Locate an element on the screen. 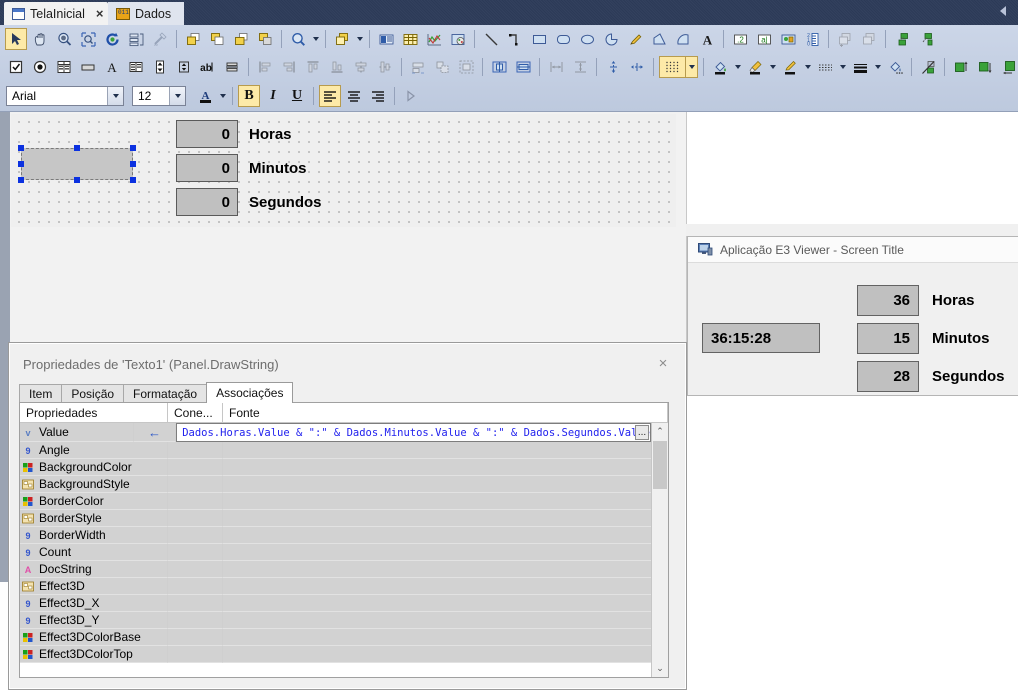 This screenshot has height=690, width=1018. viewer-content: 36:15:28 36 Horas 15 Minutos 28 Segundos is located at coordinates (853, 329).